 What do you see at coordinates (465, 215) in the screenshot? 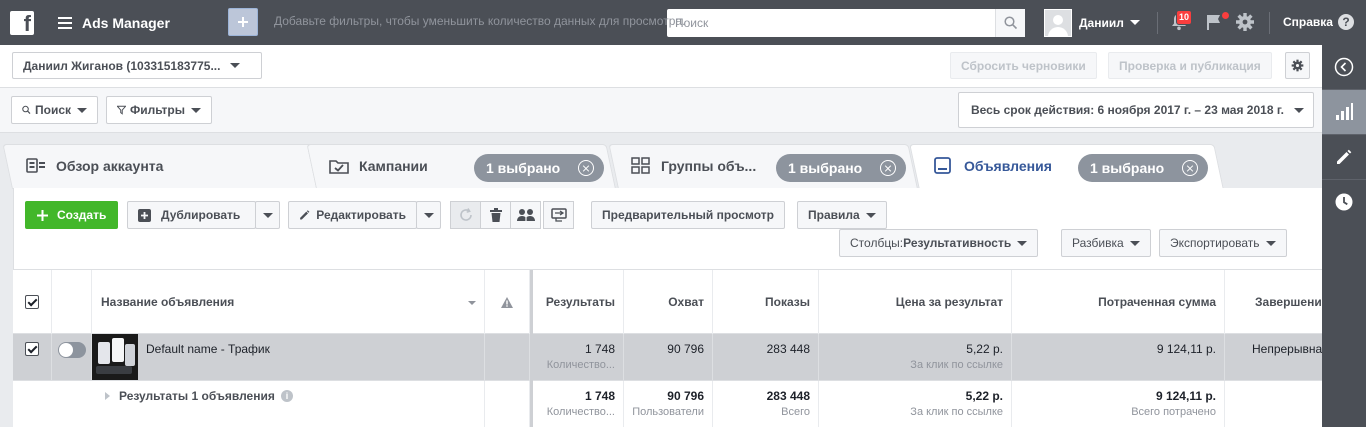
I see `refresh-button` at bounding box center [465, 215].